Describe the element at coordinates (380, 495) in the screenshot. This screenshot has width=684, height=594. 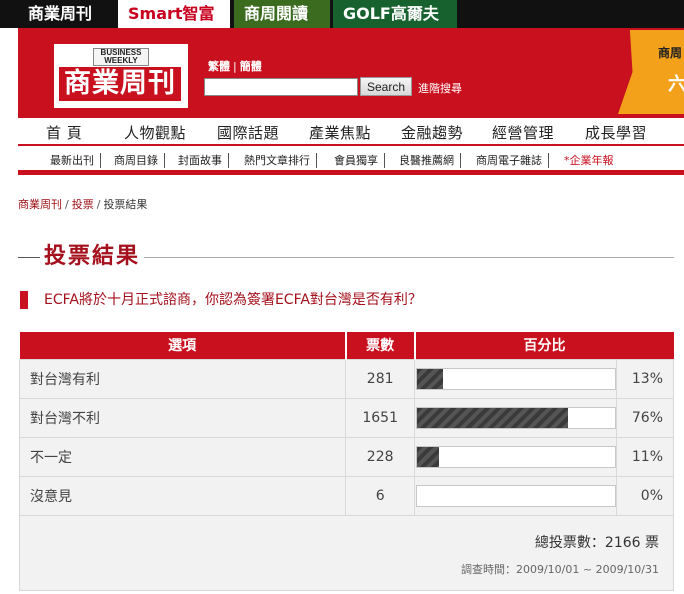
I see `vote-count: 6` at that location.